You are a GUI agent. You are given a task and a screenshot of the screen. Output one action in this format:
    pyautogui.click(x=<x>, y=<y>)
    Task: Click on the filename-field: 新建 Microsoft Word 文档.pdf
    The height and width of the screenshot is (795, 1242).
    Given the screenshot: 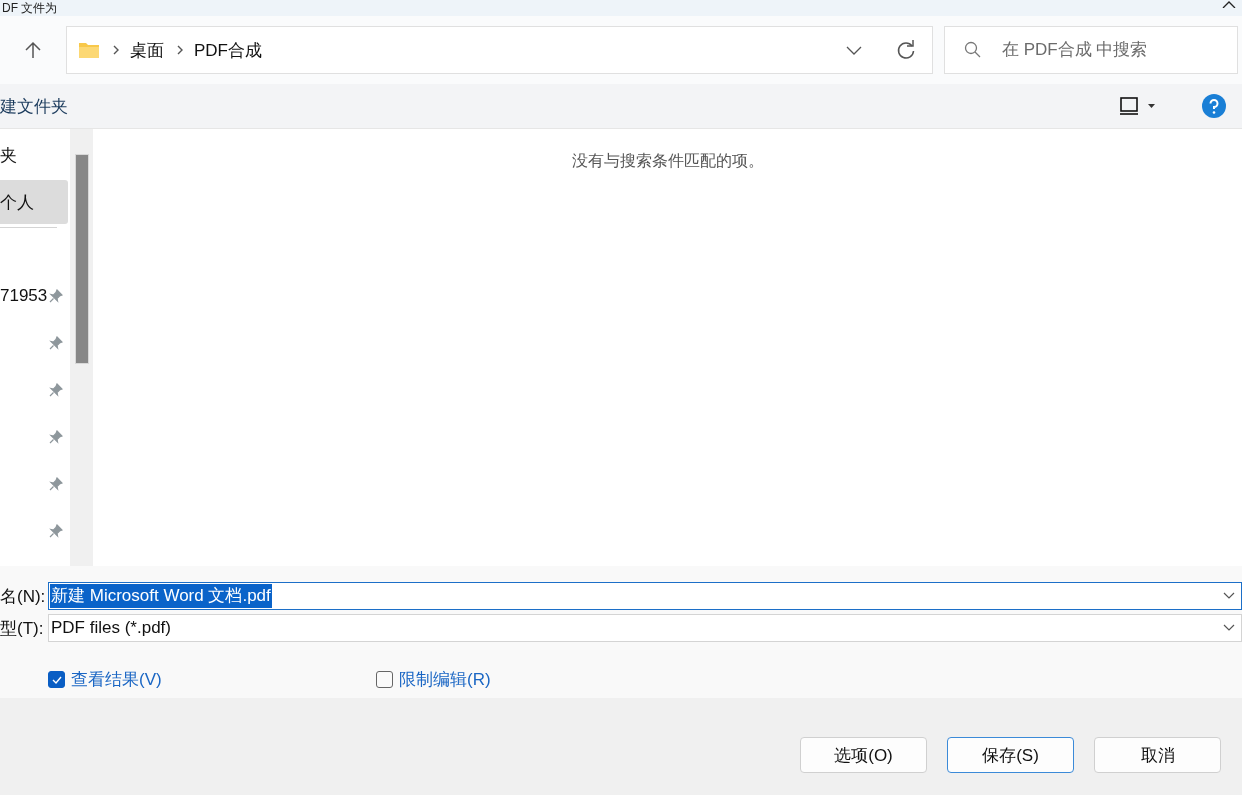 What is the action you would take?
    pyautogui.click(x=645, y=596)
    